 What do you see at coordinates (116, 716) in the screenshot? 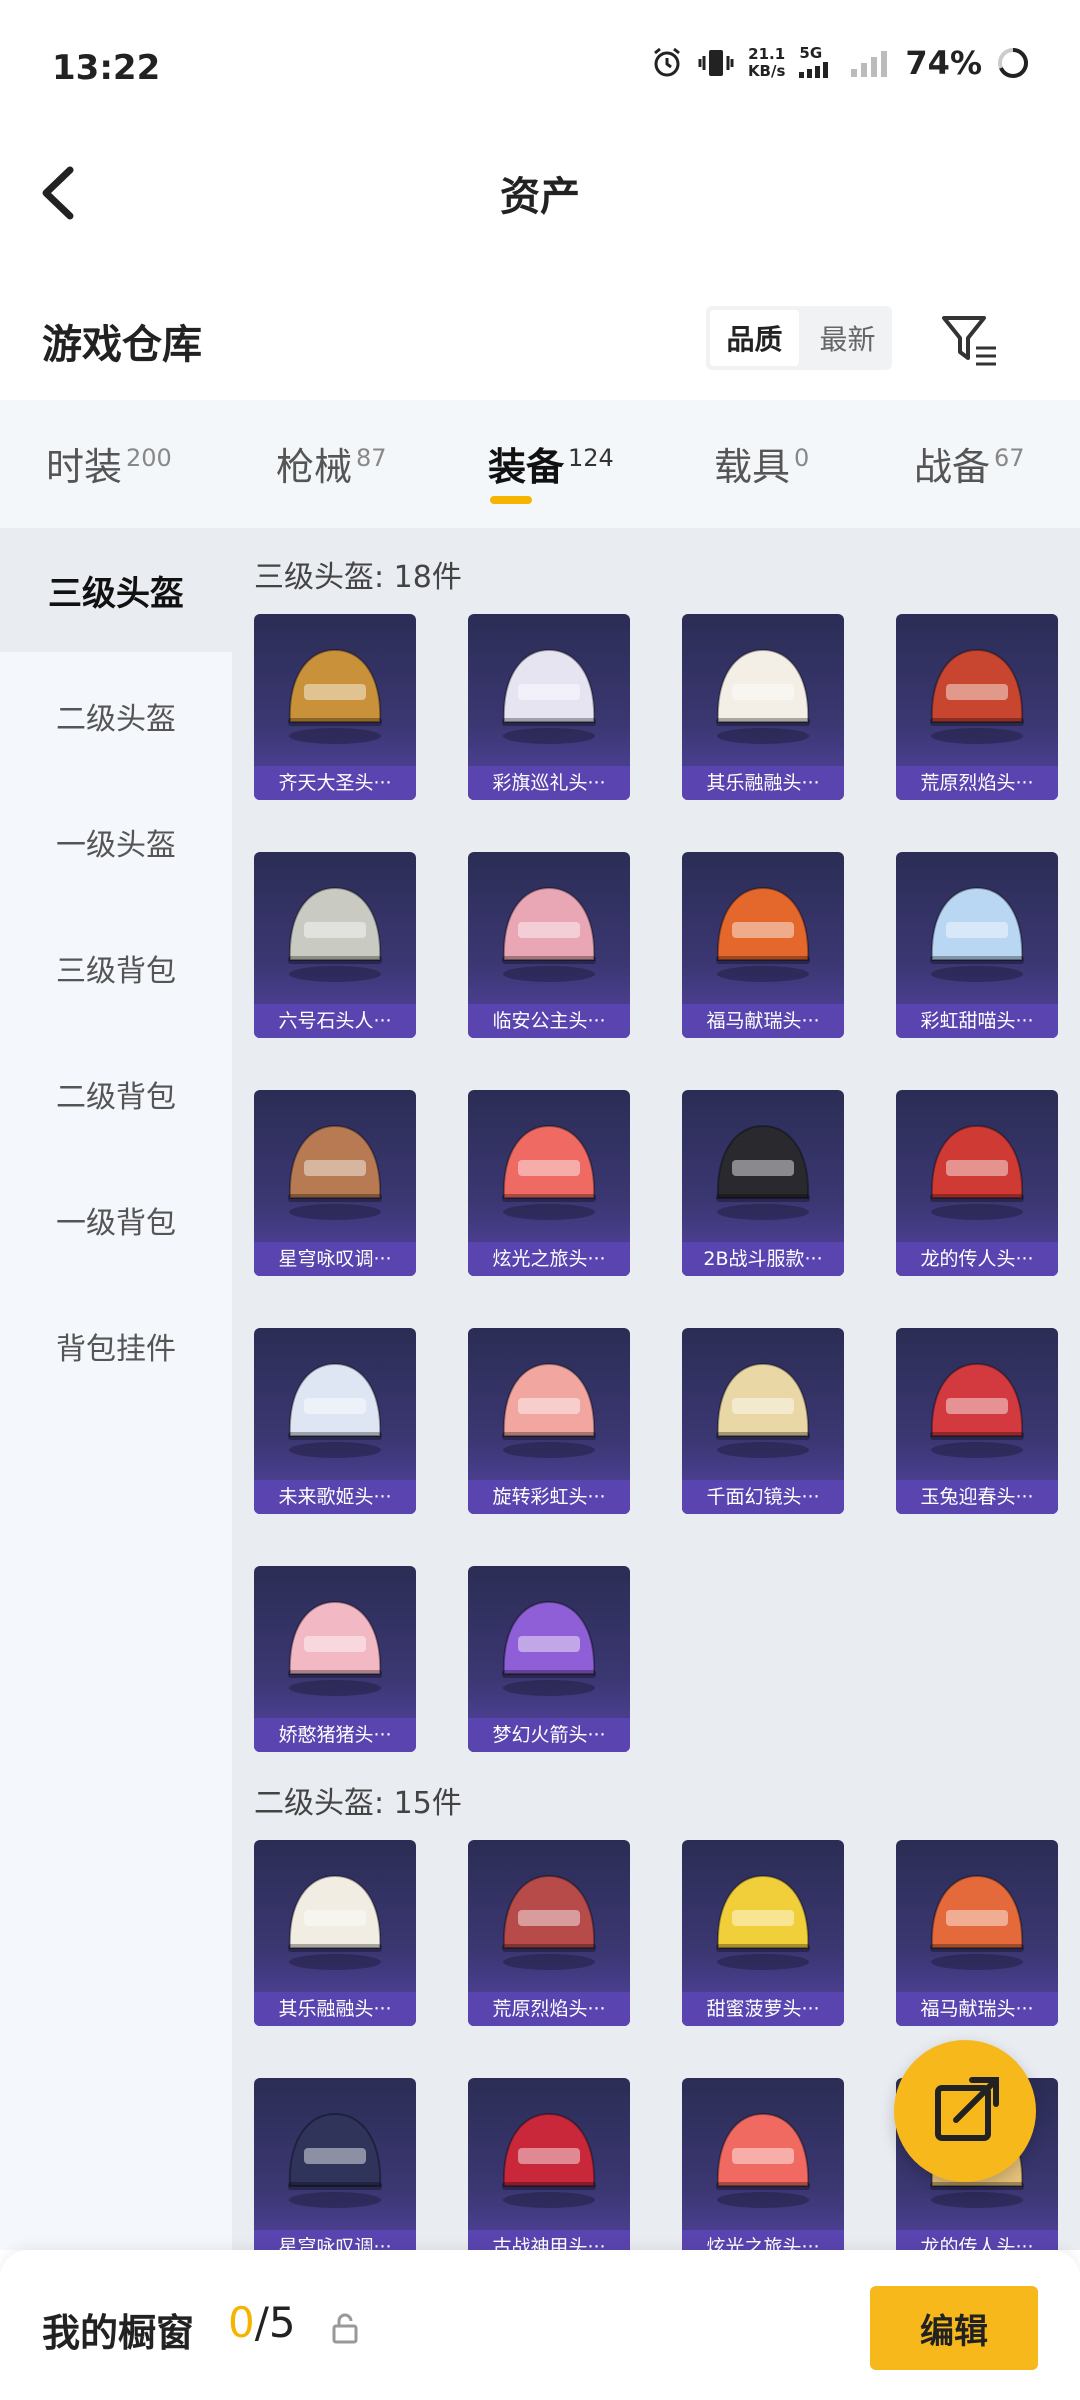
I see `sidebar-item-level2-helmet: 二级头盔` at bounding box center [116, 716].